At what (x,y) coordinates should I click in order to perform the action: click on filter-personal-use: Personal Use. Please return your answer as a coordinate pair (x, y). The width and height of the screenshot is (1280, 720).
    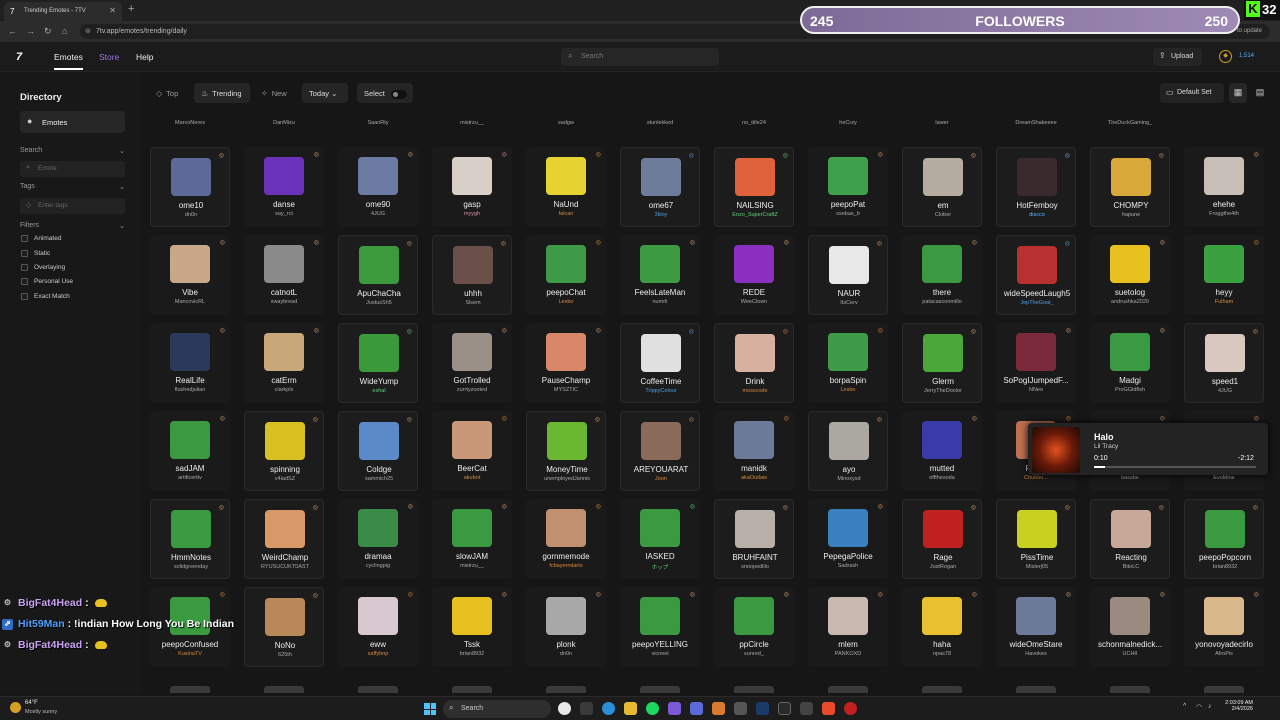
    Looking at the image, I should click on (47, 281).